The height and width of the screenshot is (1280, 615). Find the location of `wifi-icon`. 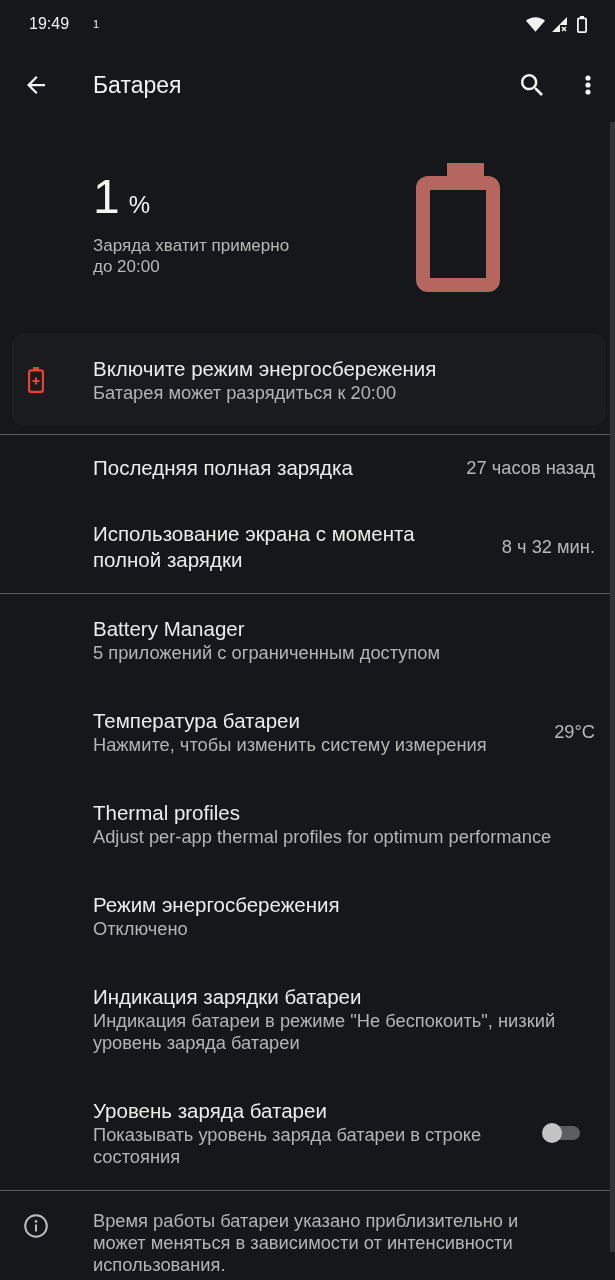

wifi-icon is located at coordinates (535, 24).